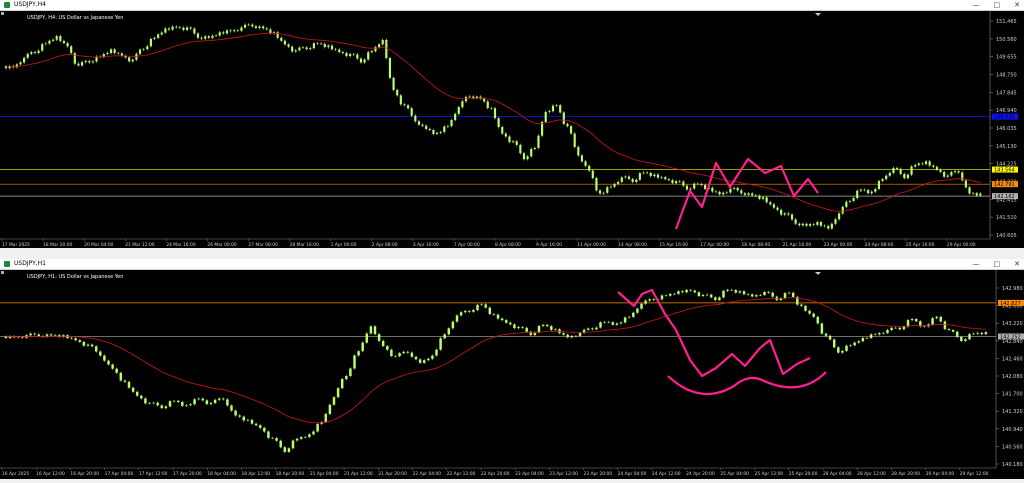 The width and height of the screenshot is (1024, 483). Describe the element at coordinates (30, 4) in the screenshot. I see `h4-window-title: USDJPY,H4` at that location.